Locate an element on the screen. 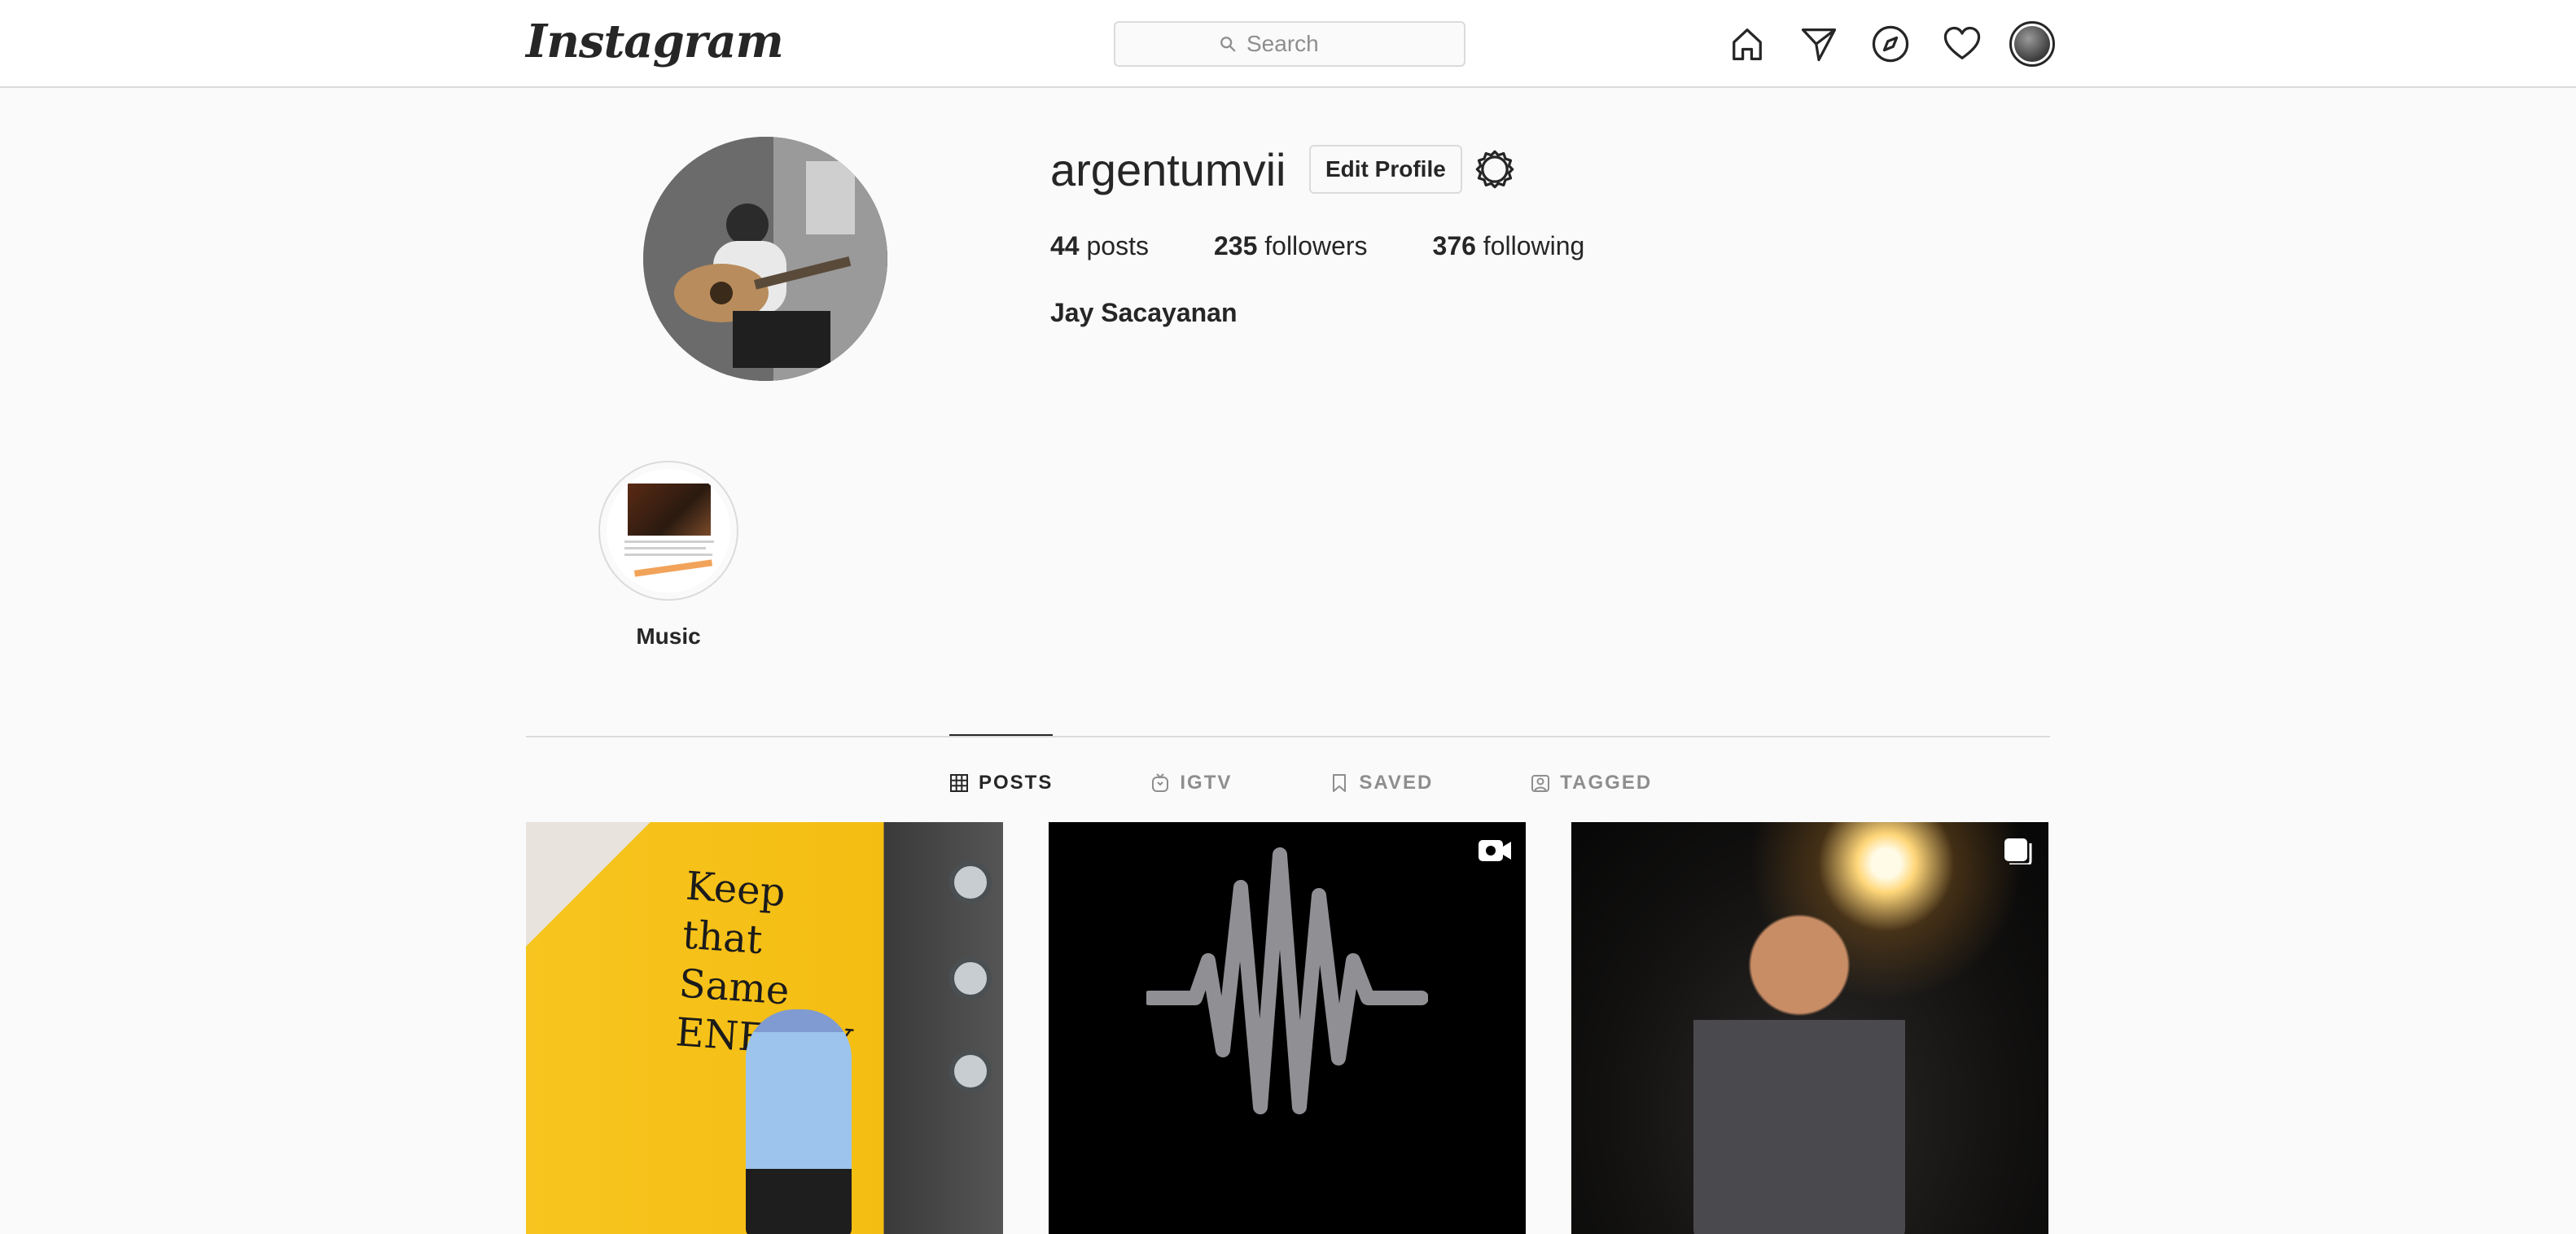  highlight-cover-accent is located at coordinates (673, 568).